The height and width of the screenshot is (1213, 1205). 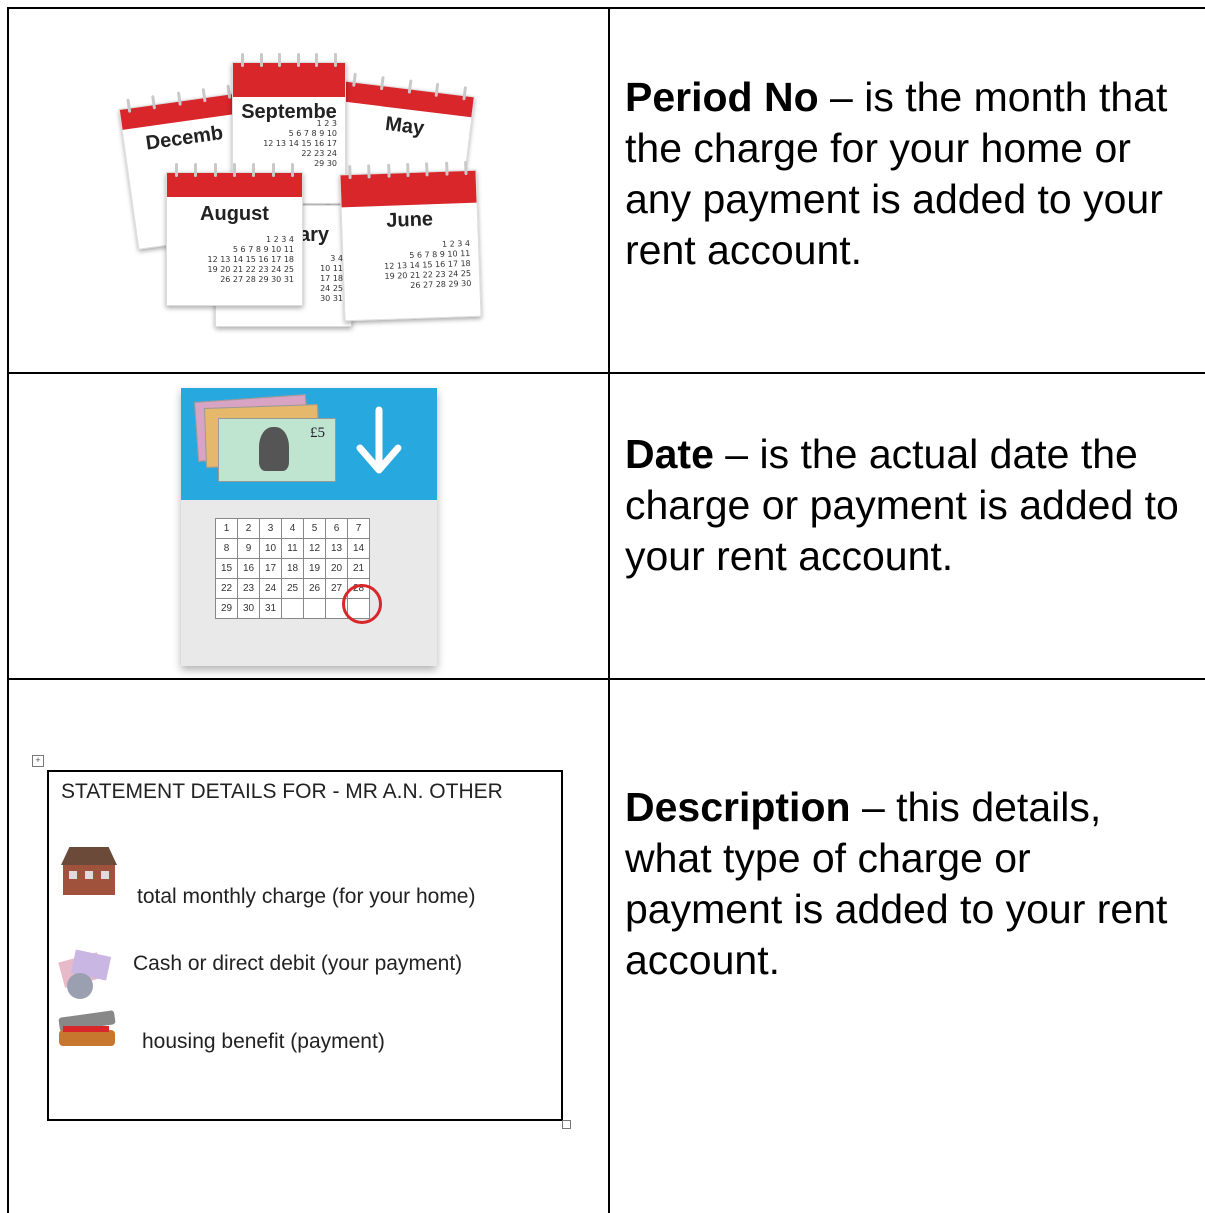 I want to click on month-grid-day: 13, so click(x=336, y=548).